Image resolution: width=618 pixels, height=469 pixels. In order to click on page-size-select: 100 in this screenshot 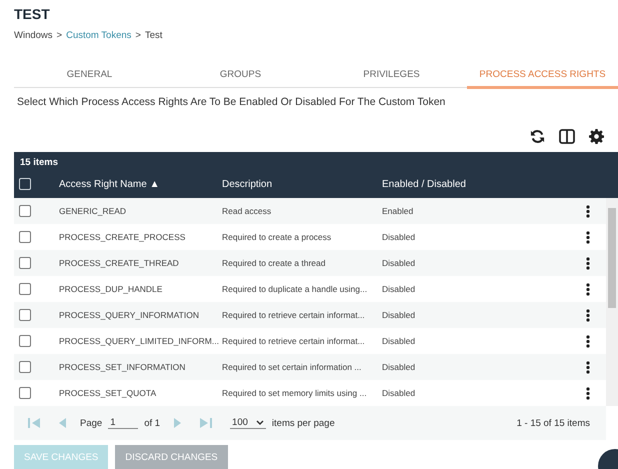, I will do `click(248, 423)`.